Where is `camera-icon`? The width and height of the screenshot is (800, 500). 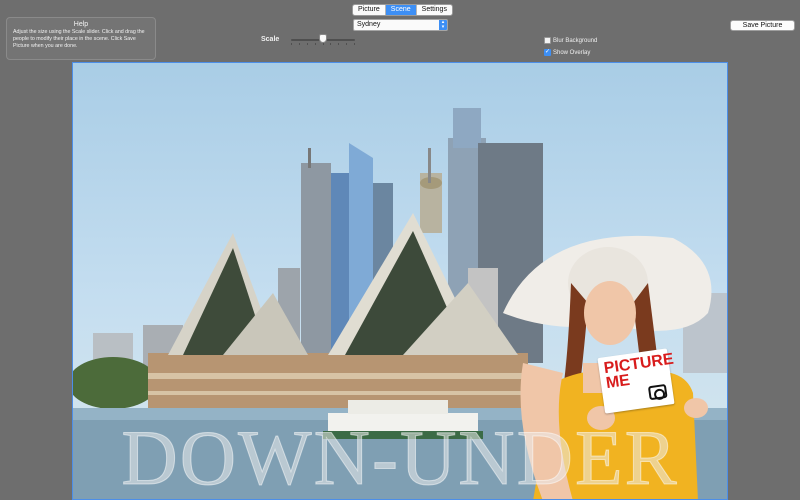 camera-icon is located at coordinates (657, 392).